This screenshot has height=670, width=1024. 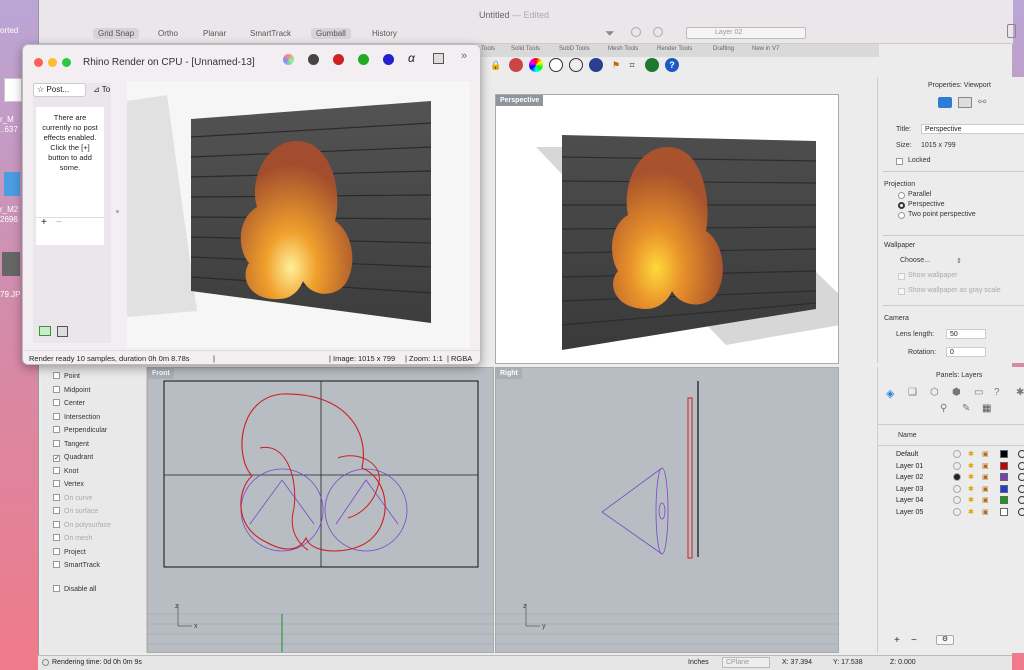 What do you see at coordinates (9, 30) in the screenshot?
I see `desktop-file-label: orted` at bounding box center [9, 30].